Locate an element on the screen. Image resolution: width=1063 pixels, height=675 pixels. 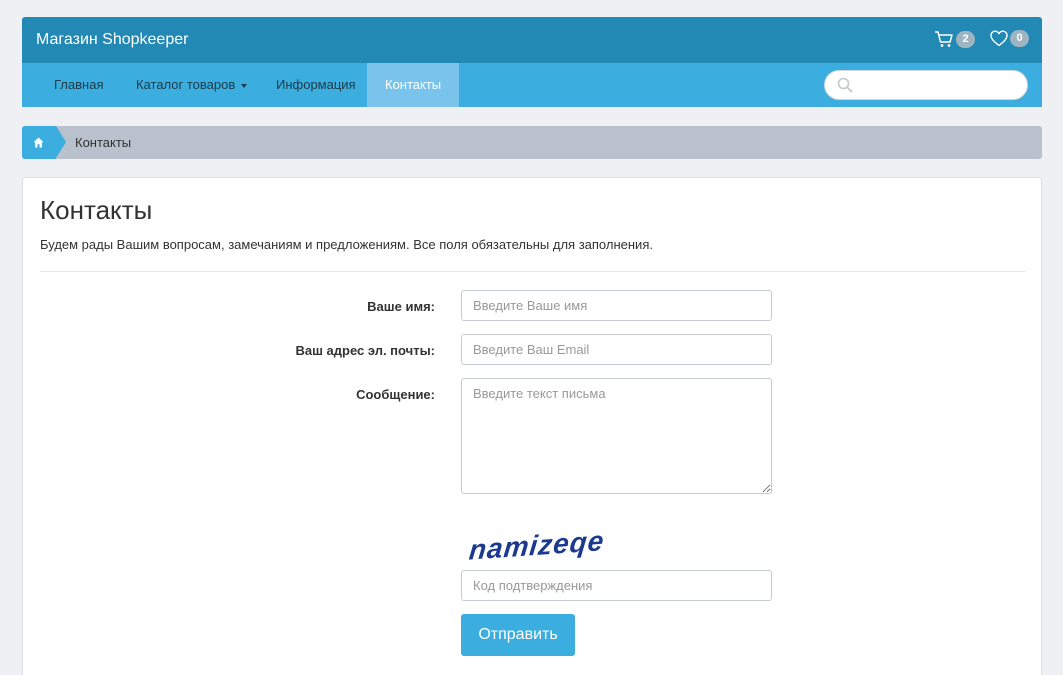
site-header: Магазин Shopkeeper 2 0 is located at coordinates (532, 40).